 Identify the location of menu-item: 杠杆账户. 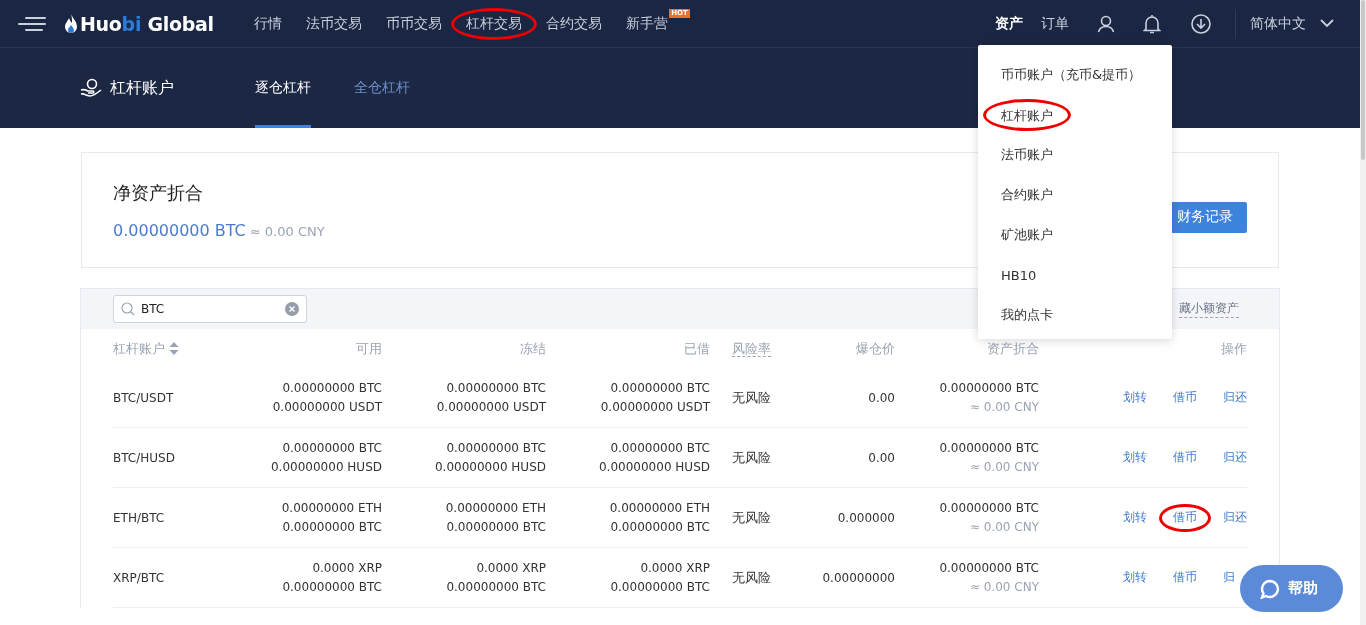
(1027, 115).